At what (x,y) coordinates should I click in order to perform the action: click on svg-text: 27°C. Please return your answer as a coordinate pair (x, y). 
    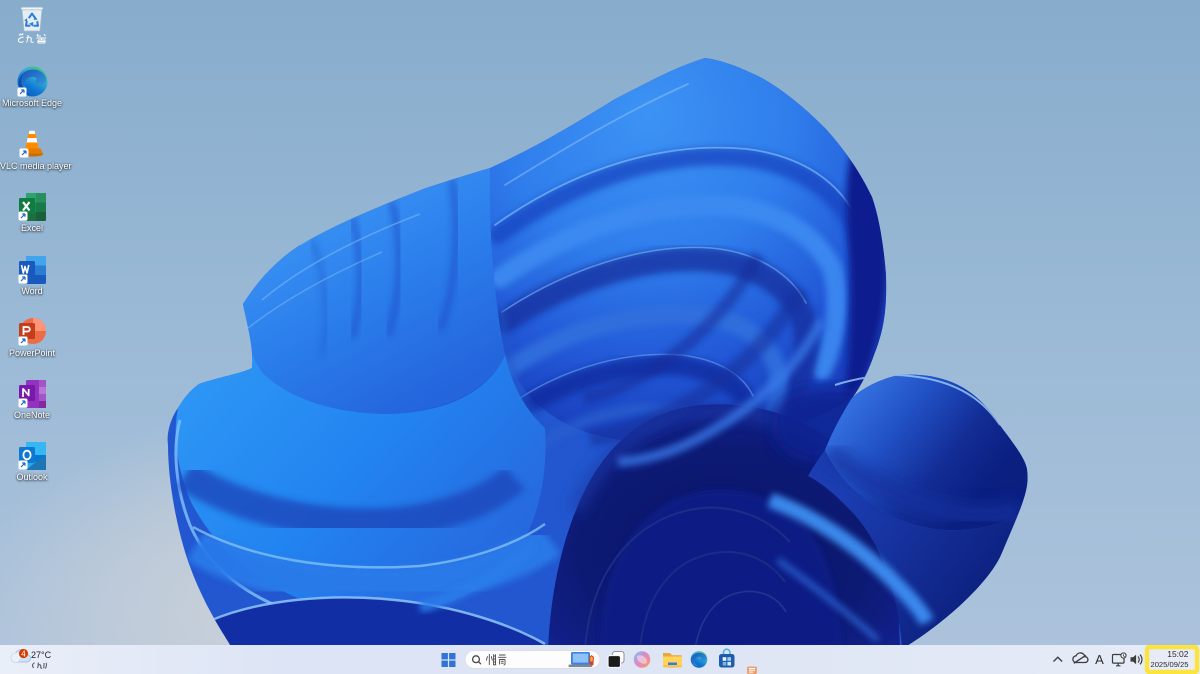
    Looking at the image, I should click on (41, 655).